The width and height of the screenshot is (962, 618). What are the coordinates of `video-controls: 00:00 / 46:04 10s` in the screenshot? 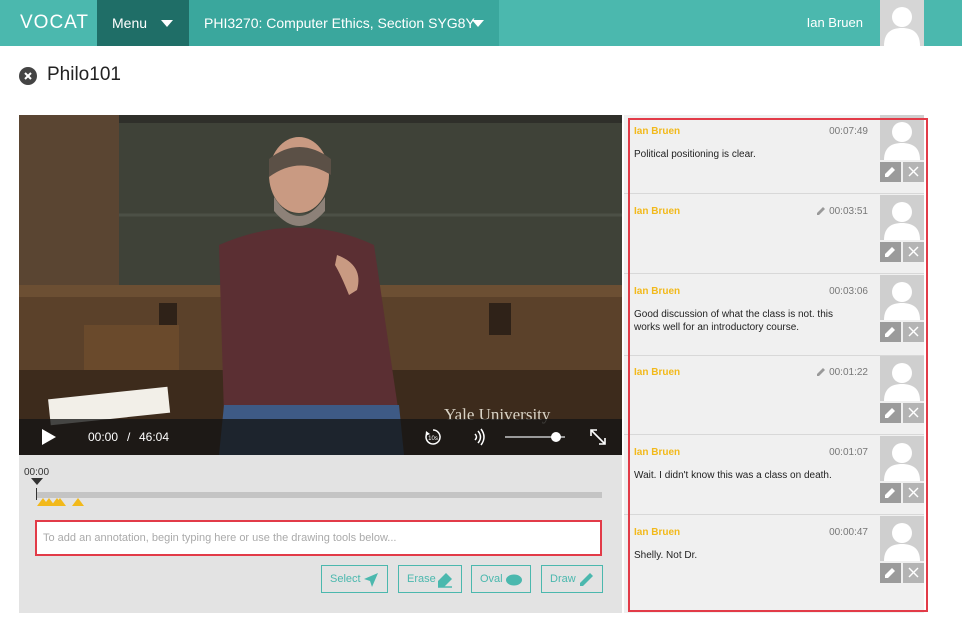 It's located at (320, 437).